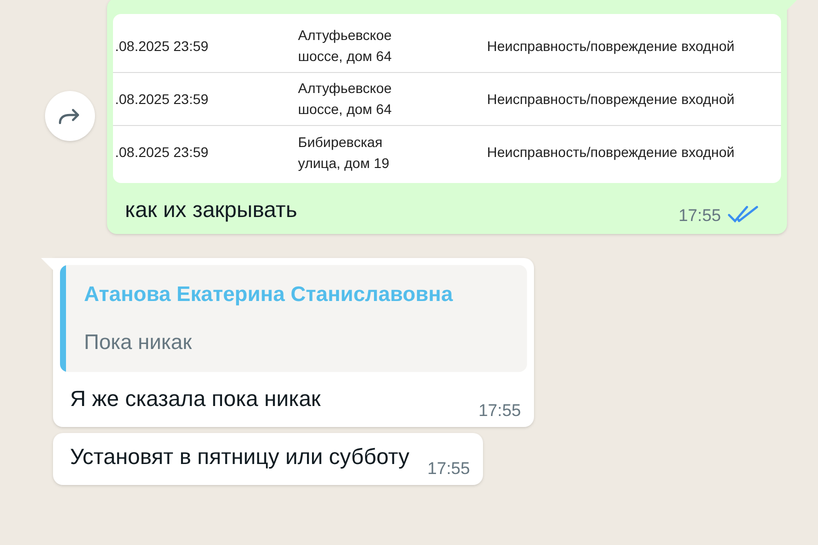 The image size is (818, 545). What do you see at coordinates (293, 318) in the screenshot?
I see `quoted-message: Атанова Екатерина Станиславовна Пока никак` at bounding box center [293, 318].